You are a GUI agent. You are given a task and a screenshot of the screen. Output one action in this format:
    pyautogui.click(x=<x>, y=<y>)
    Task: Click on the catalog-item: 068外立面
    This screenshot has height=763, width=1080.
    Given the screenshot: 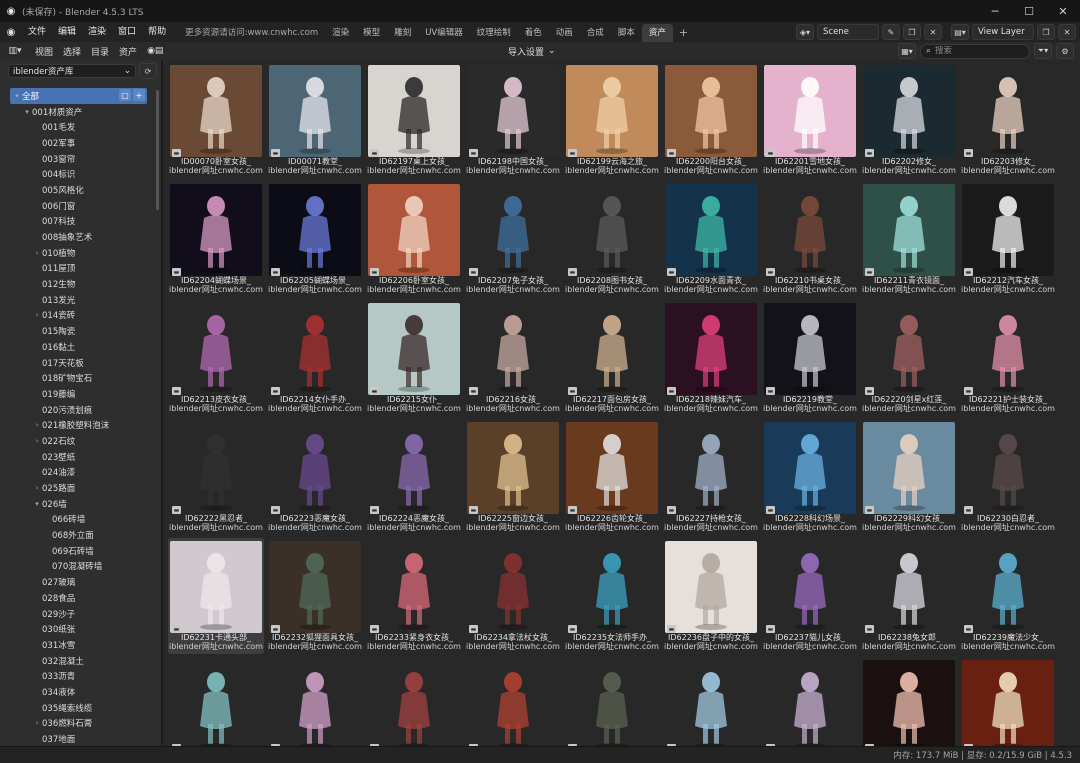 What is the action you would take?
    pyautogui.click(x=80, y=535)
    